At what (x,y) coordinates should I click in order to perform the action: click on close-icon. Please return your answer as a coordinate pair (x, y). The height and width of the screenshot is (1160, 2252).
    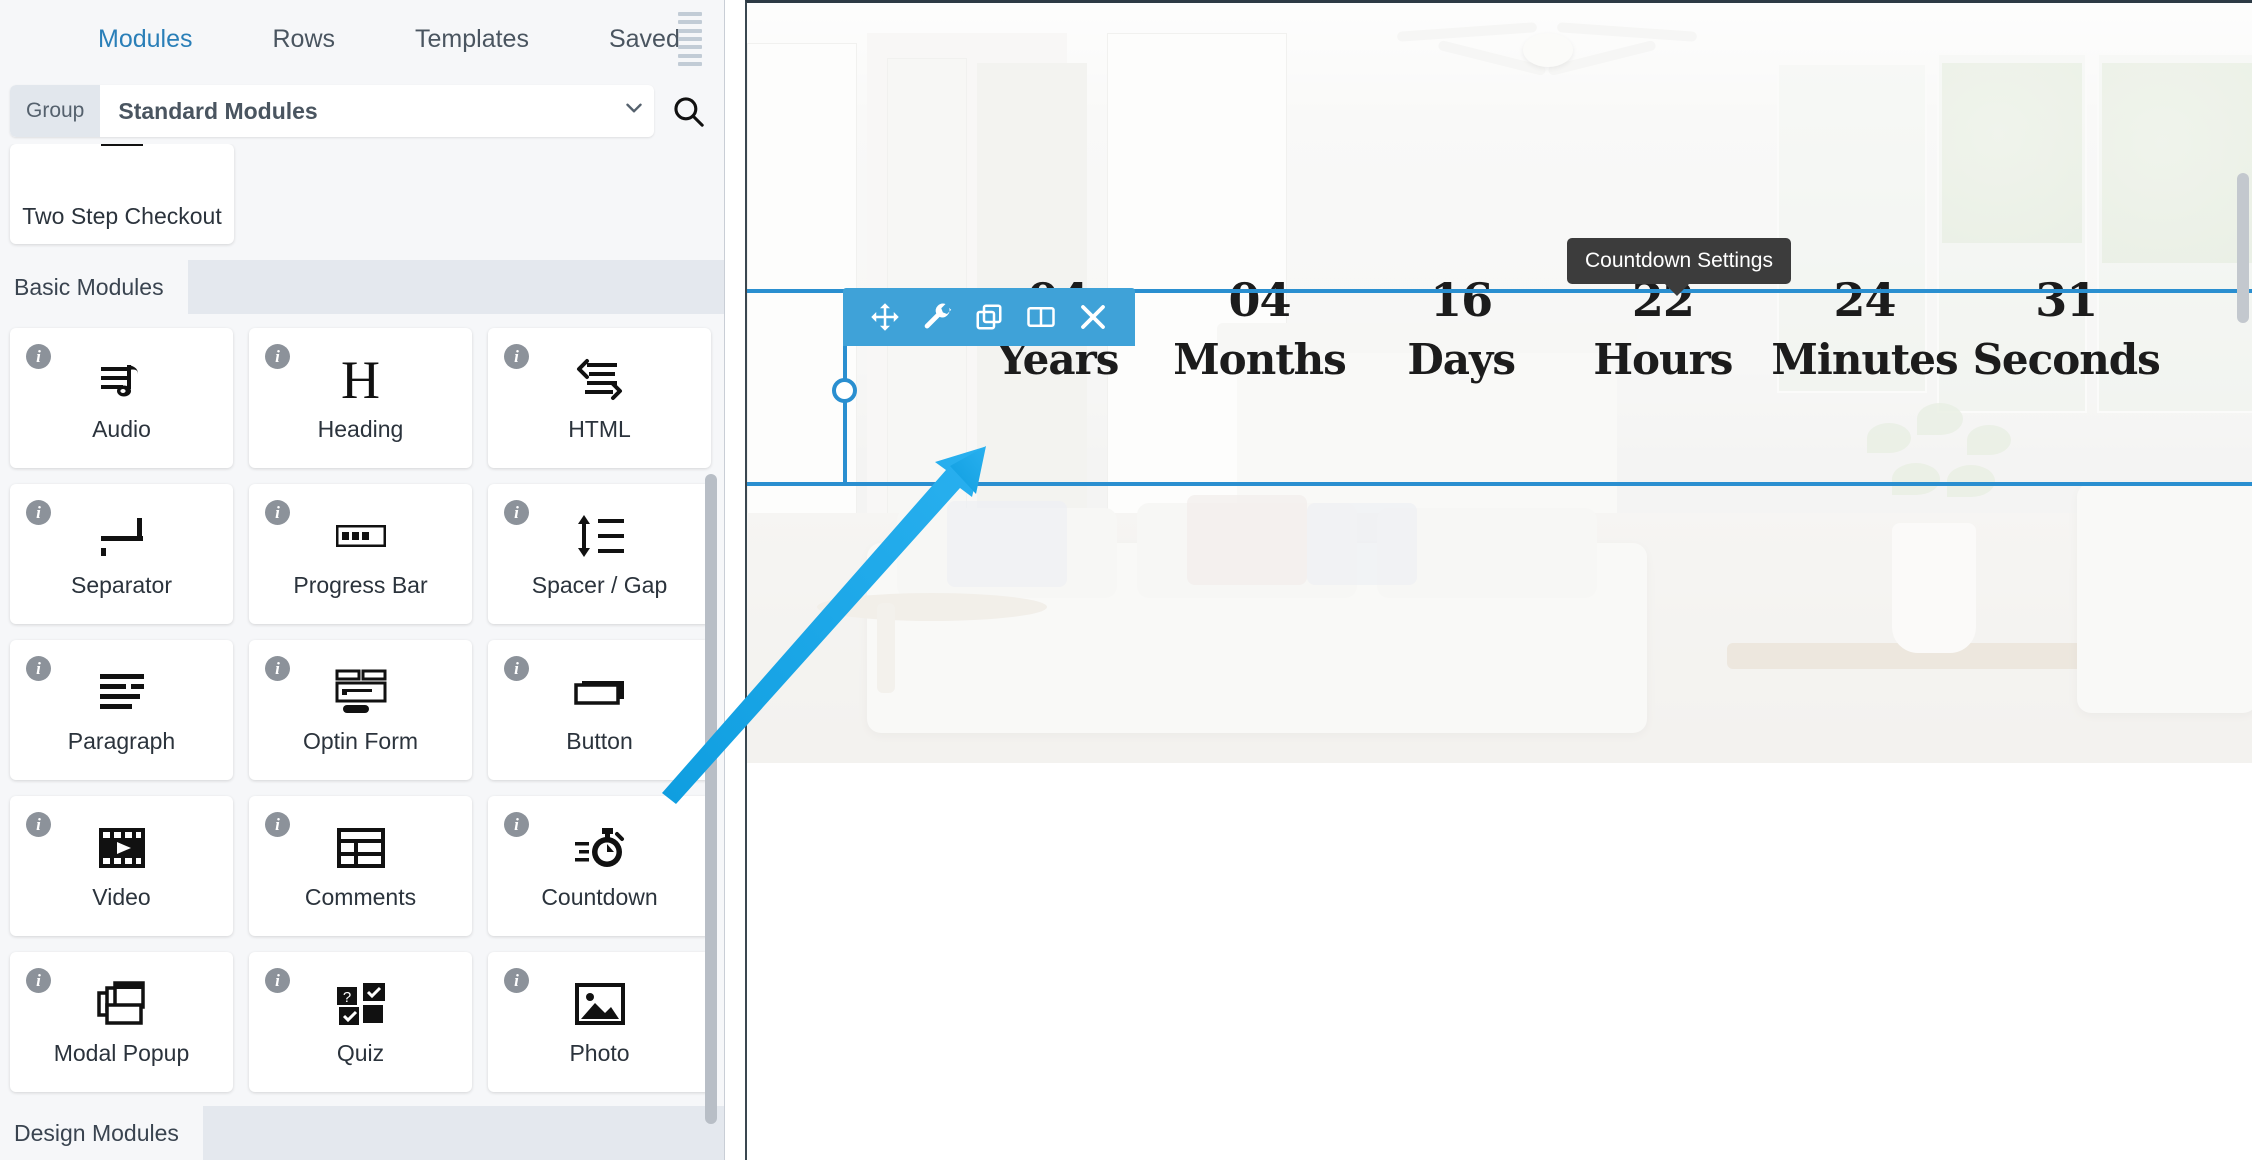
    Looking at the image, I should click on (1093, 317).